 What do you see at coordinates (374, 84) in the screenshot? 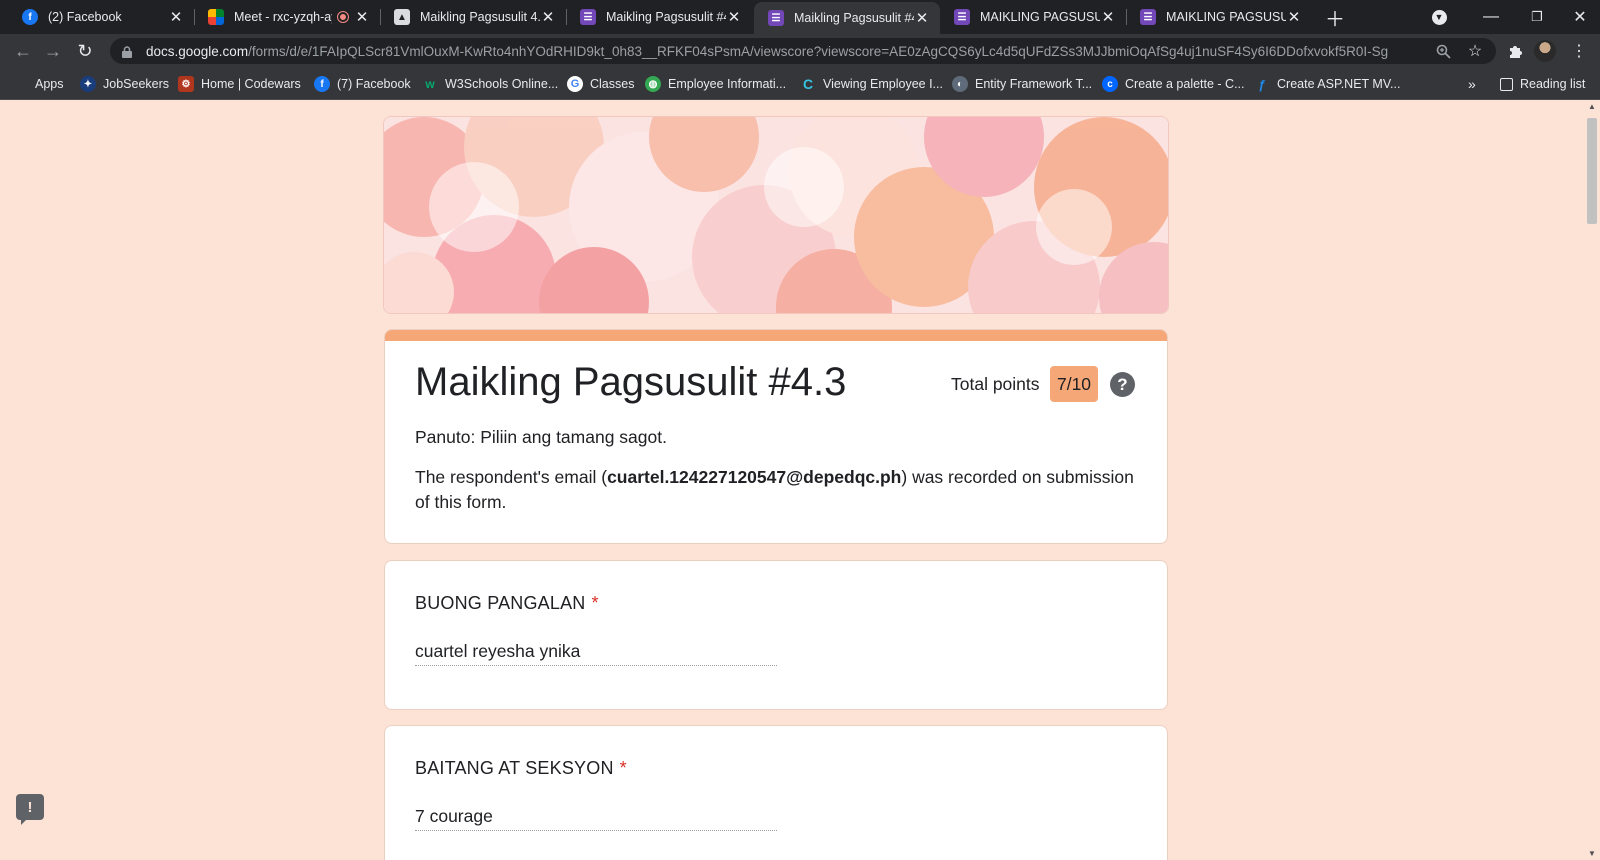
I see `bookmark-label: (7) Facebook` at bounding box center [374, 84].